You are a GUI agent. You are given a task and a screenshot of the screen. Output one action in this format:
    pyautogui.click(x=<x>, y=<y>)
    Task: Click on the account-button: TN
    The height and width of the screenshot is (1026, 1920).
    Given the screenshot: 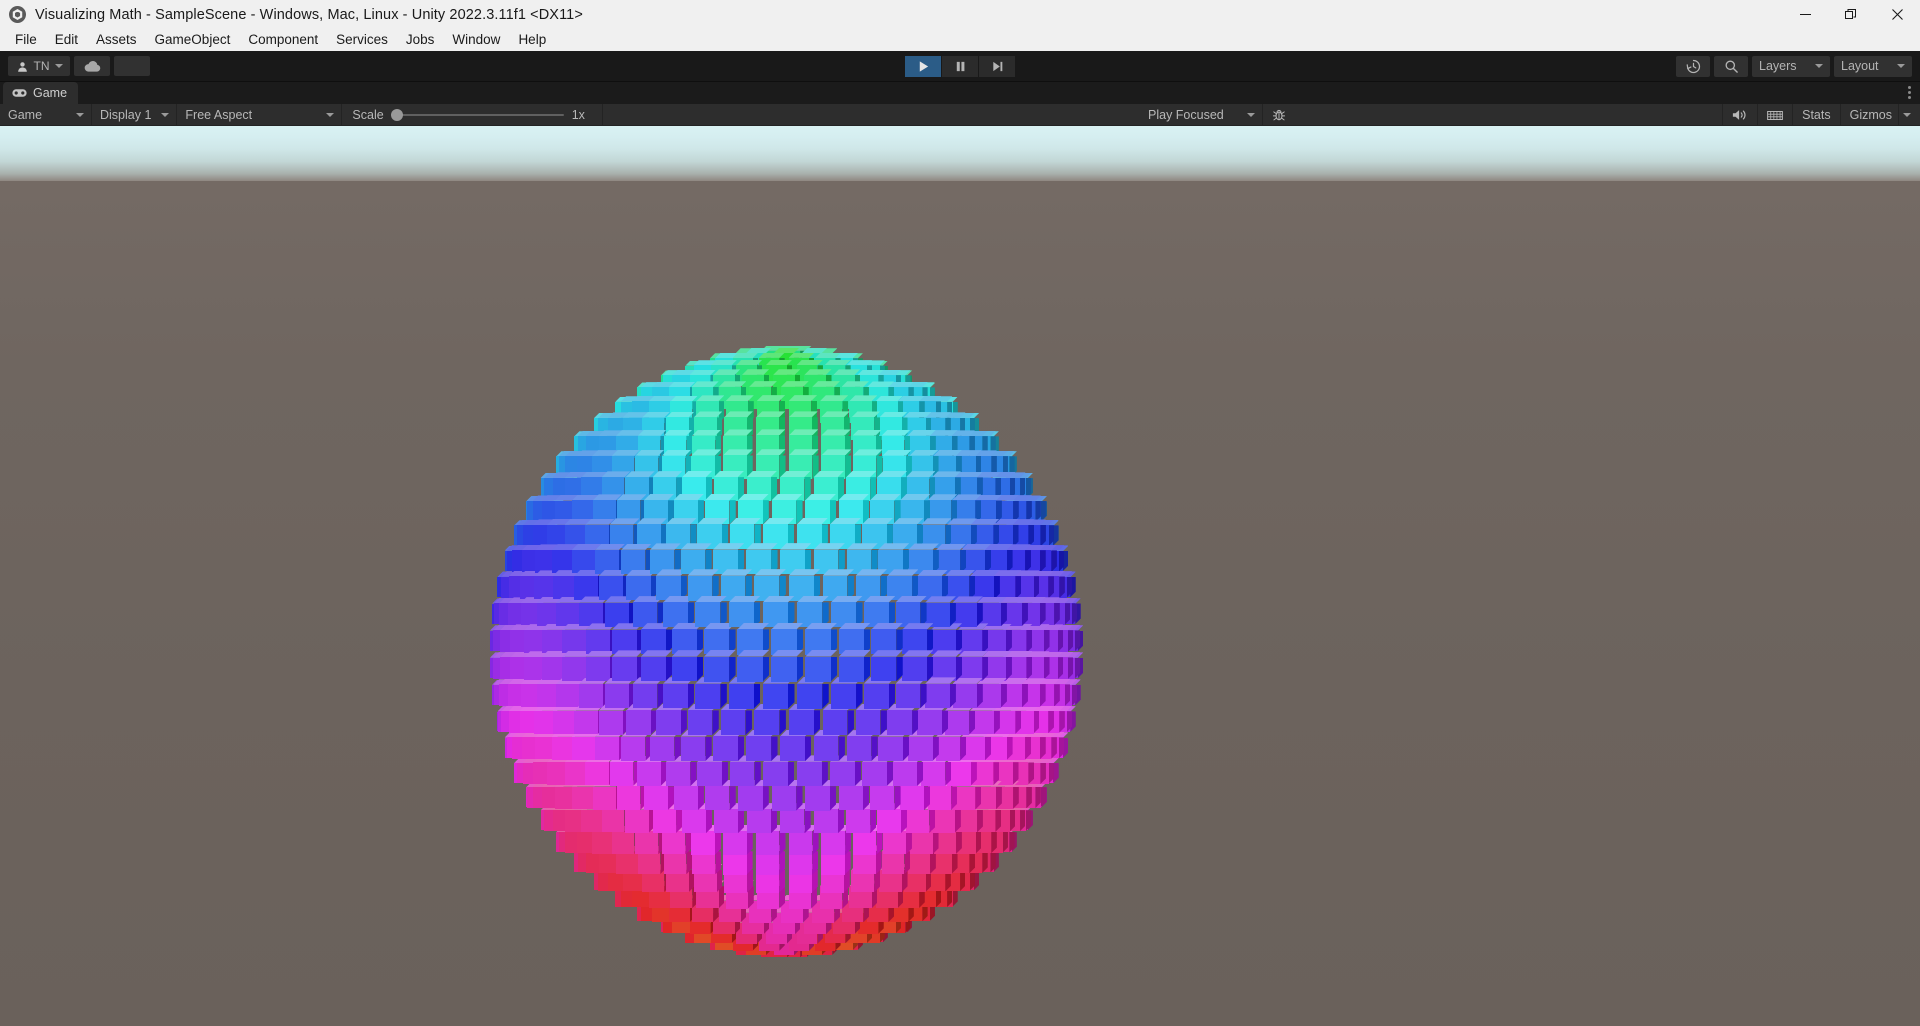 What is the action you would take?
    pyautogui.click(x=39, y=66)
    